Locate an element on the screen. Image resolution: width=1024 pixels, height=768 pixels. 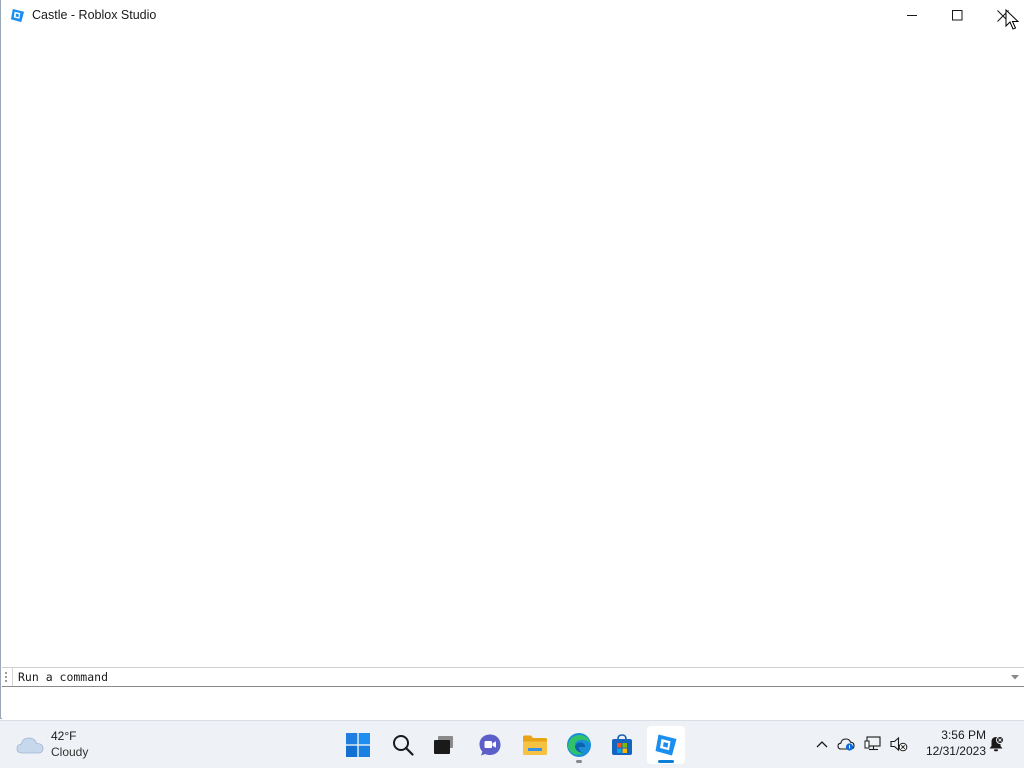
network-icon is located at coordinates (872, 743).